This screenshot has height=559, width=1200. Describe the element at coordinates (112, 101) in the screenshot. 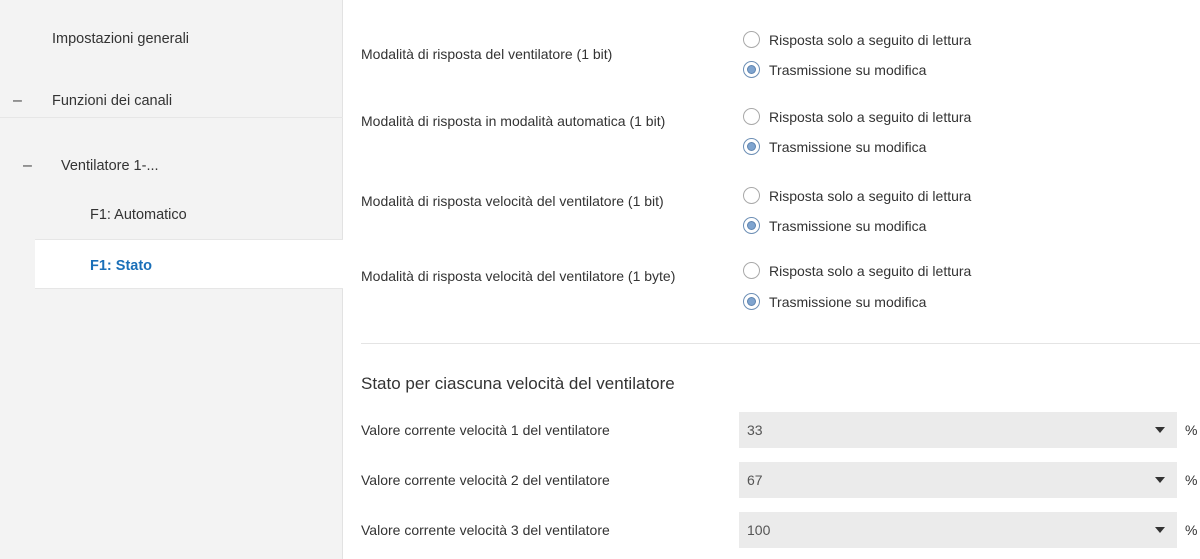

I see `nav-item-label: Funzioni dei canali` at that location.